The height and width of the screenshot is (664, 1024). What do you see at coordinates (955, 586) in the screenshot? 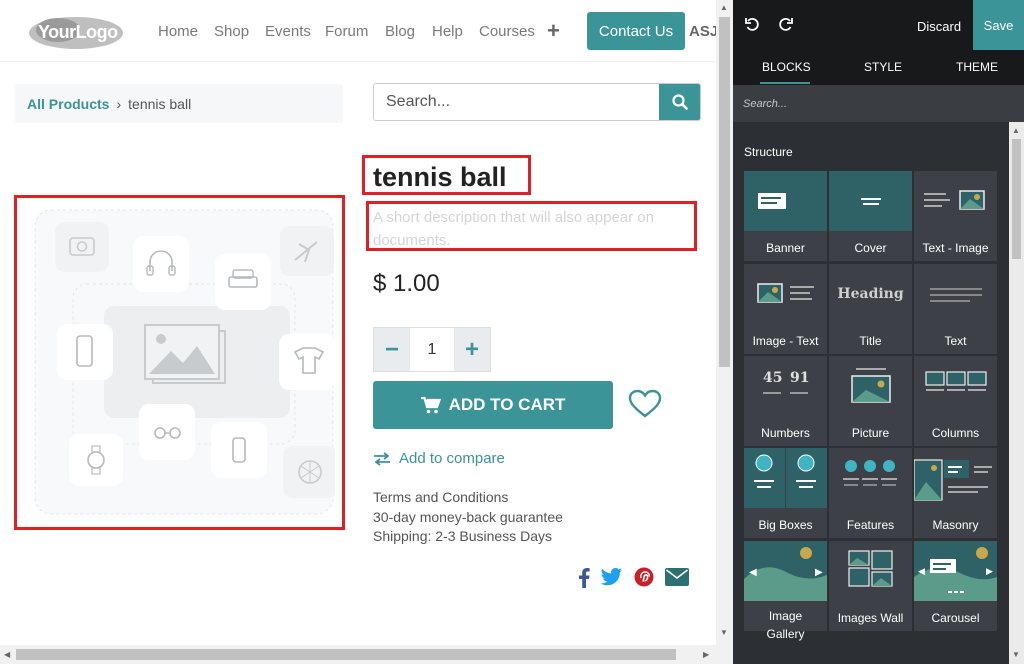
I see `block-carousel: ◀ ▶ Carousel` at bounding box center [955, 586].